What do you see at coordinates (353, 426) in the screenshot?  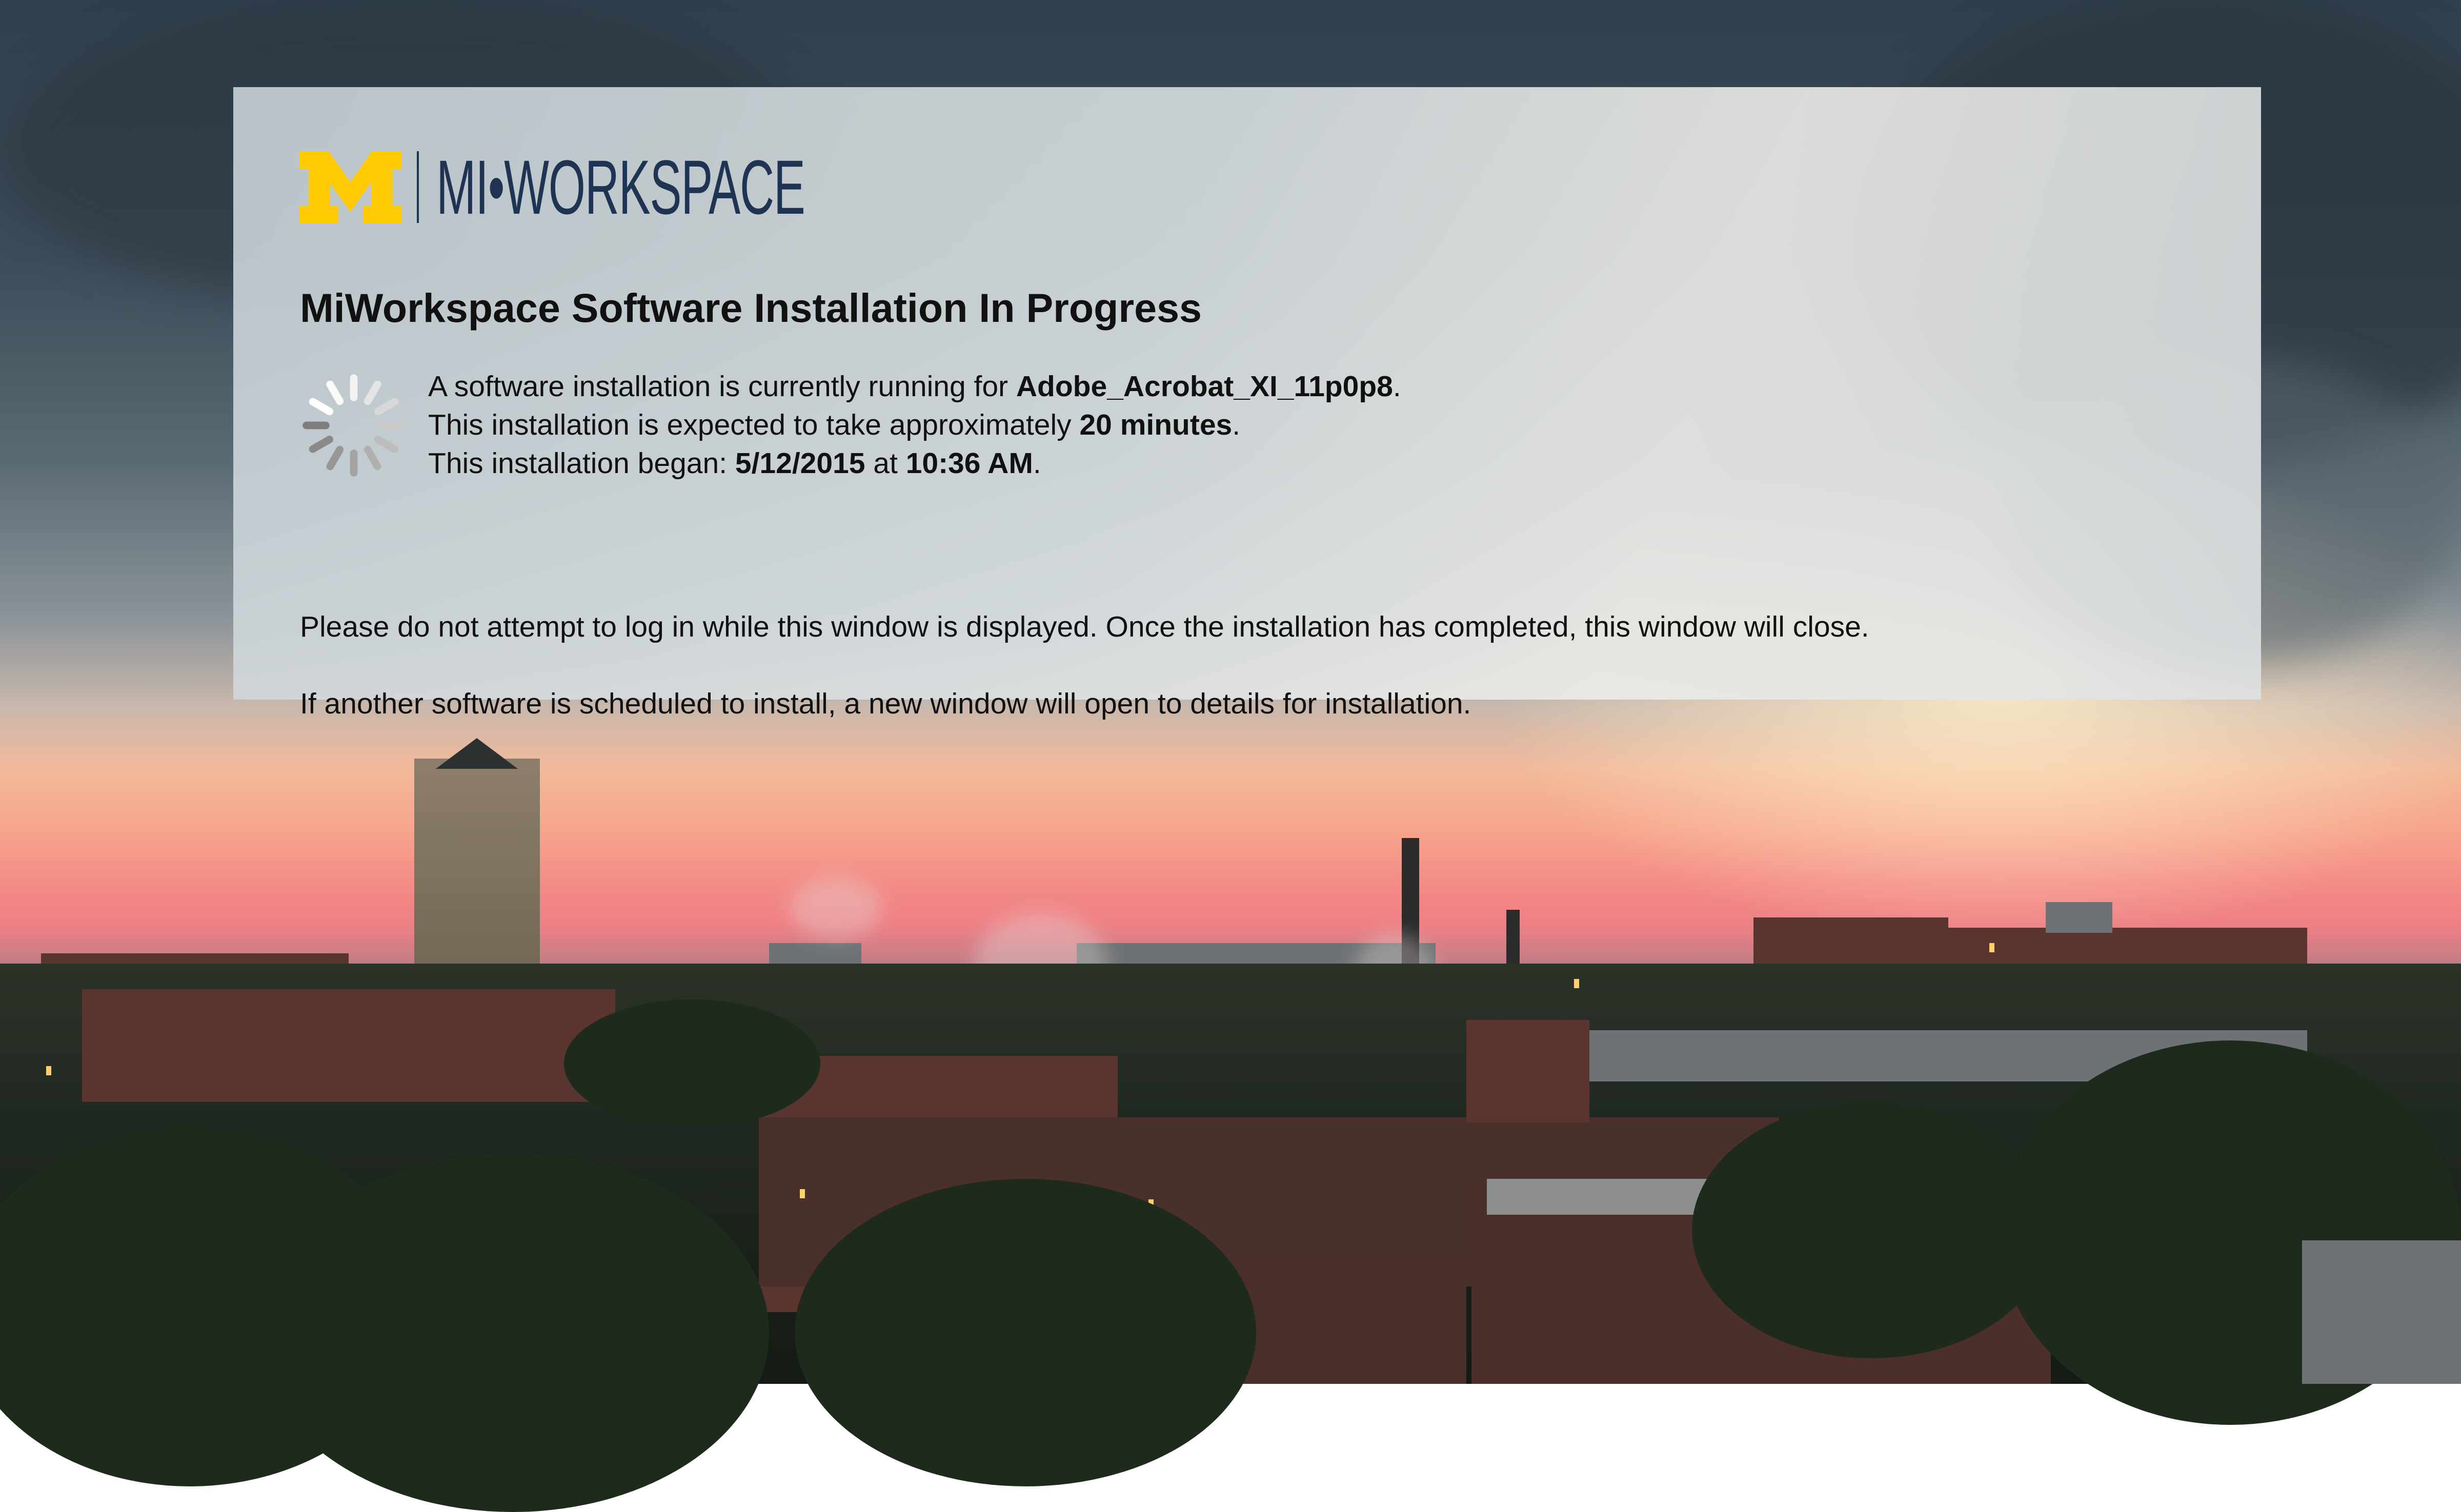 I see `loading-spinner-icon` at bounding box center [353, 426].